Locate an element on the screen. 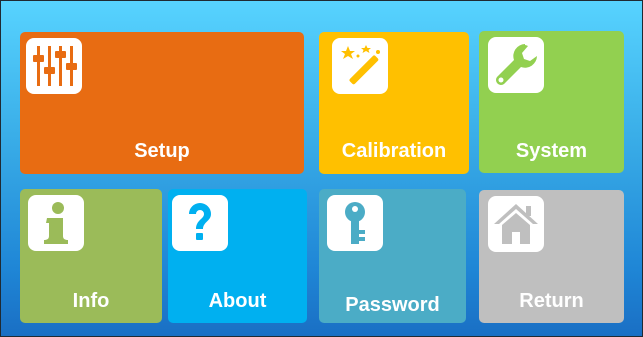 This screenshot has height=337, width=643. magic-wand-icon is located at coordinates (360, 66).